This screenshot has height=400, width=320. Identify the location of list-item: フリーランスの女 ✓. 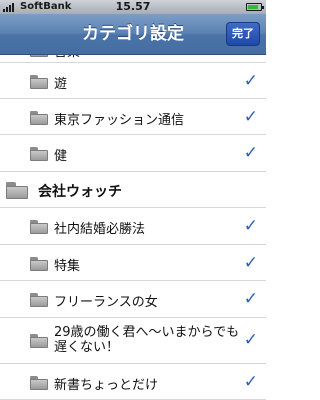
(133, 299).